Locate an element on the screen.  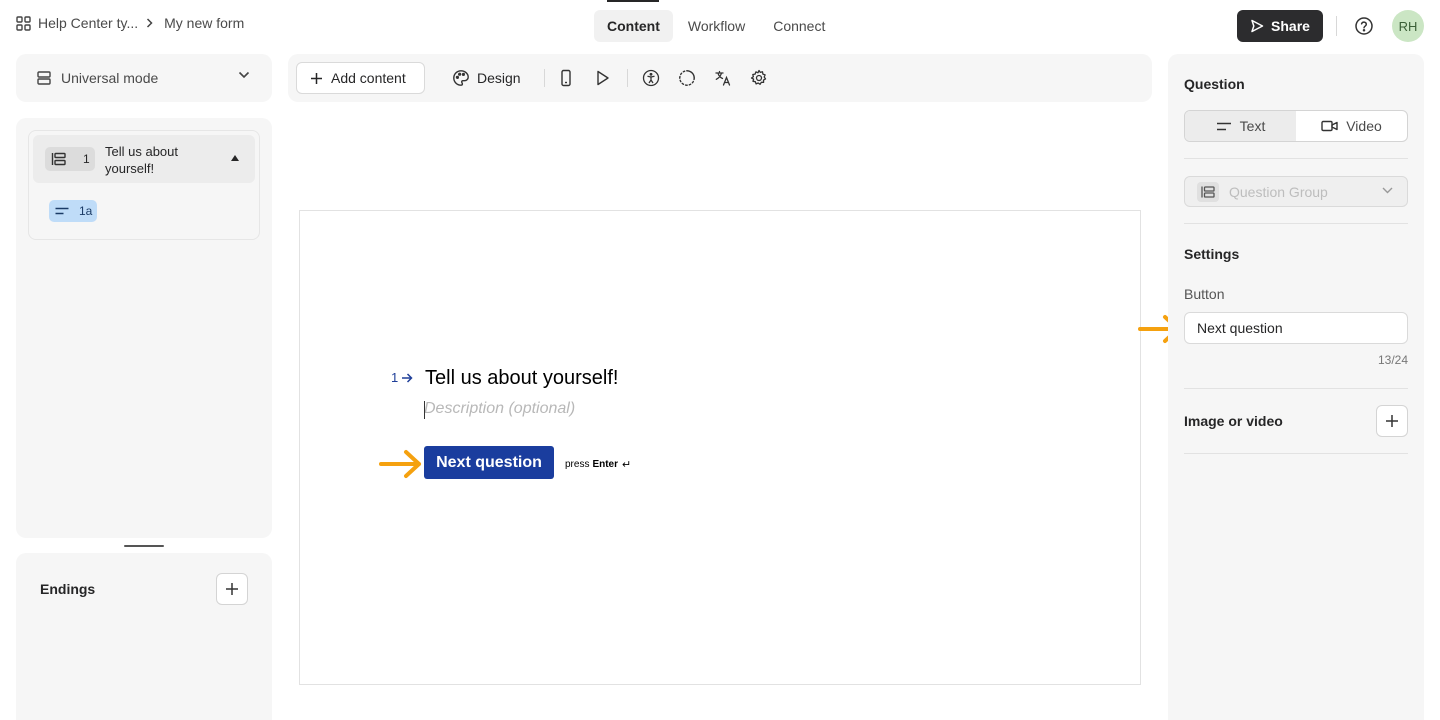
mobile-preview-icon is located at coordinates (566, 78).